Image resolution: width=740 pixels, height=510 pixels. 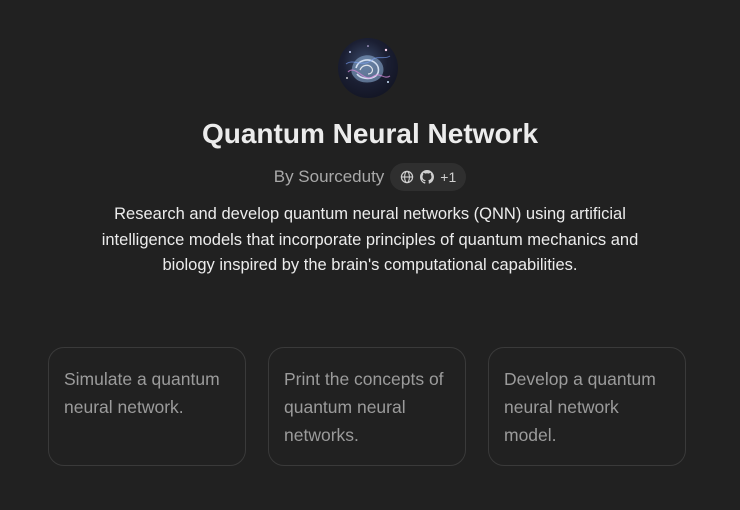 What do you see at coordinates (448, 177) in the screenshot?
I see `more-links-count: +1` at bounding box center [448, 177].